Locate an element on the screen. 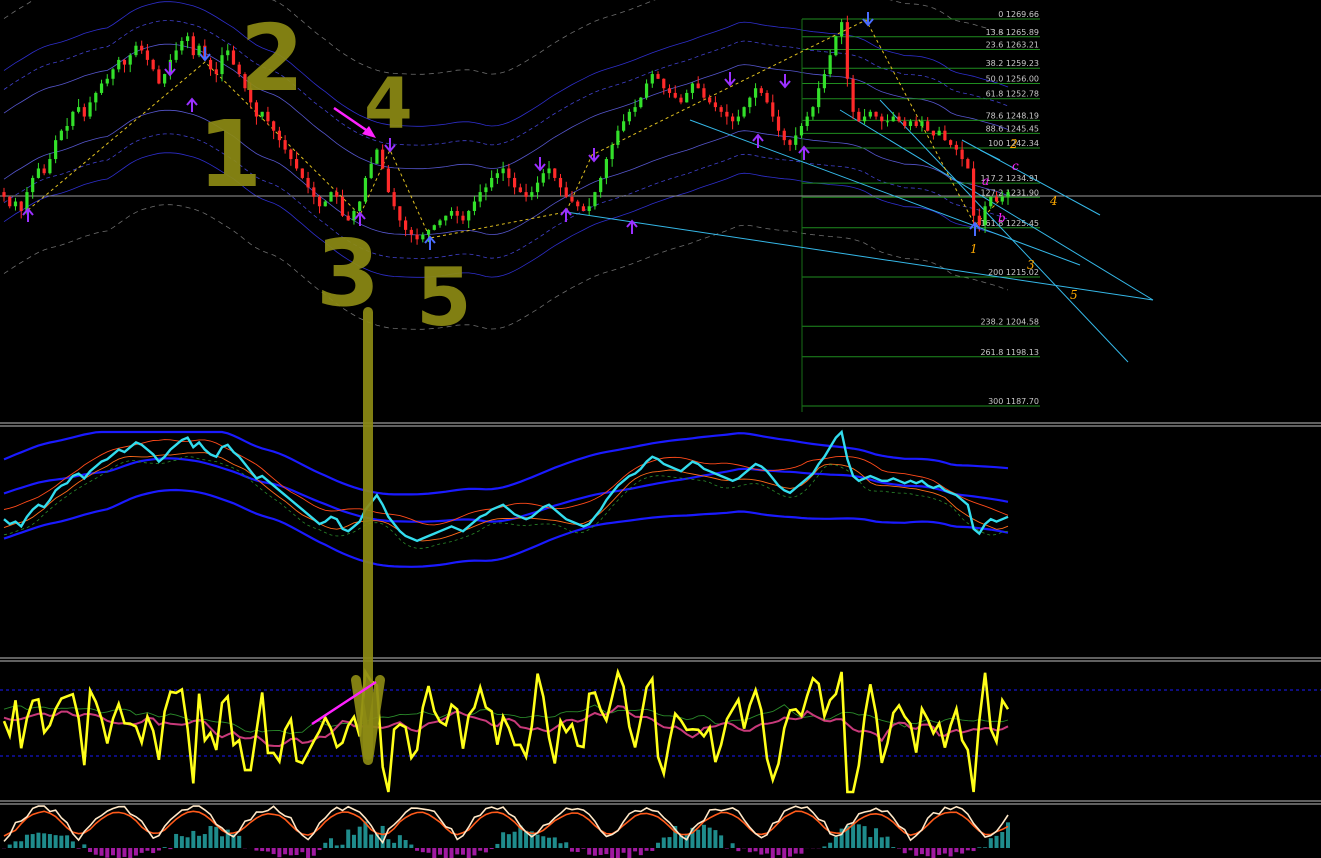 The height and width of the screenshot is (858, 1321). fib-label-300: 300 1187.70 is located at coordinates (1013, 401).